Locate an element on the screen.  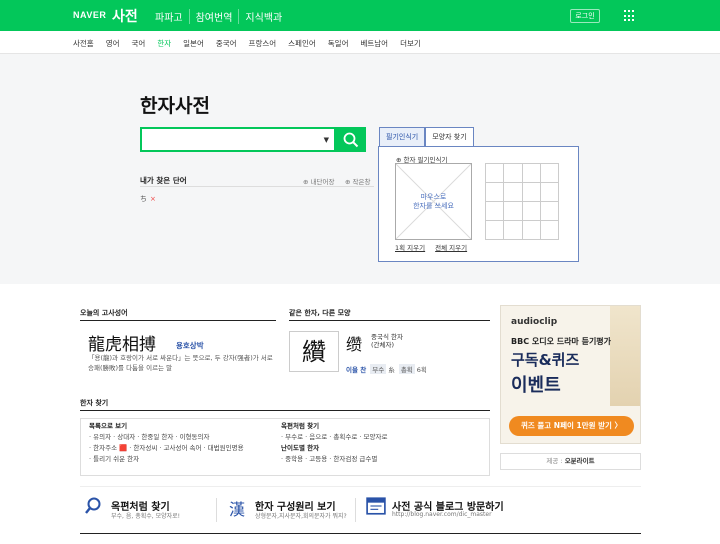
ad-provider: 제공 : 오분라이트 is located at coordinates (570, 461).